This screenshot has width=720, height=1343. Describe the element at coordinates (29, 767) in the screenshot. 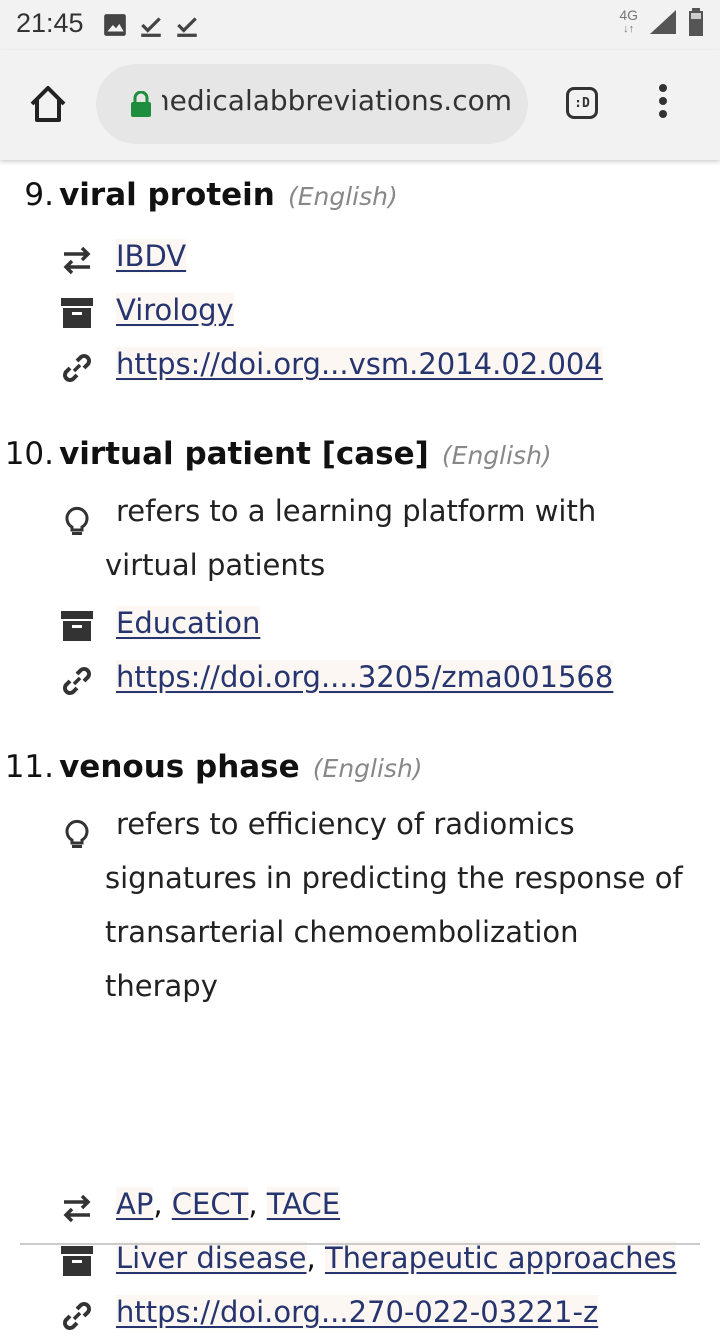

I see `entry-number: 11.` at that location.